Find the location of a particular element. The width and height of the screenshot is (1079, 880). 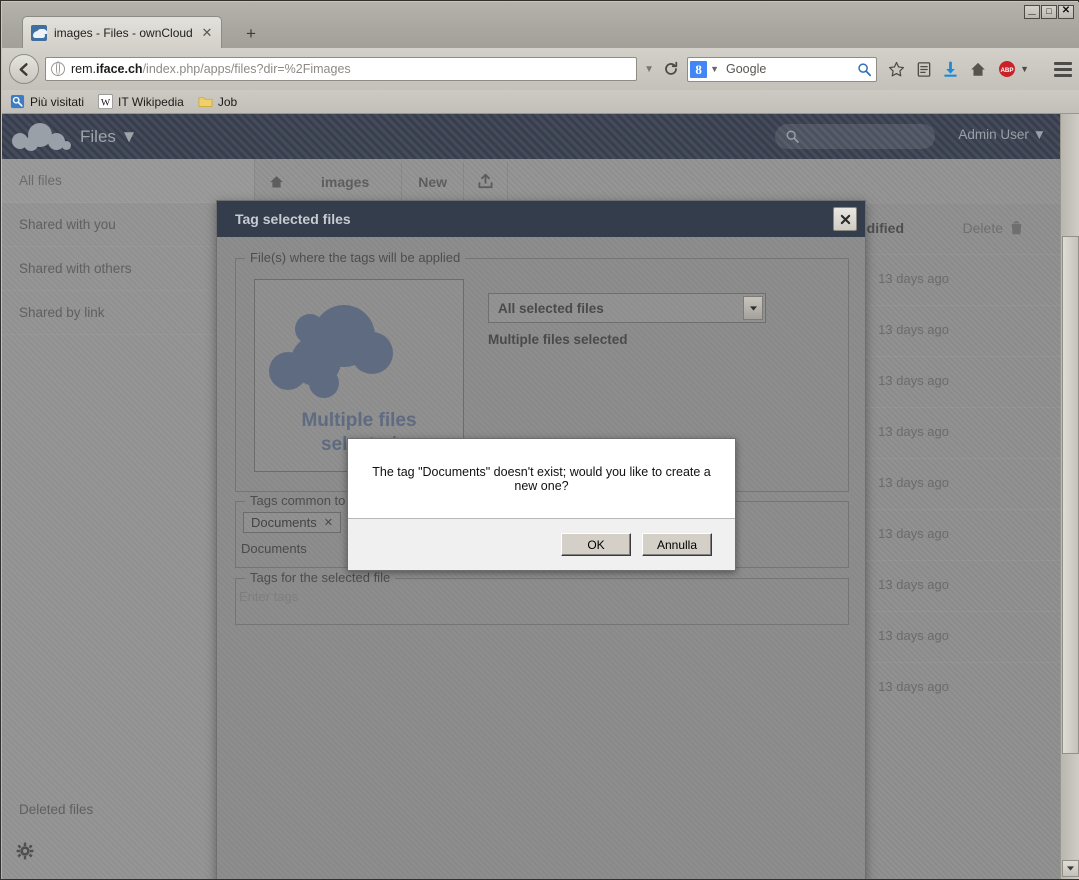

window-controls: _ □ ✕ is located at coordinates (1049, 9).